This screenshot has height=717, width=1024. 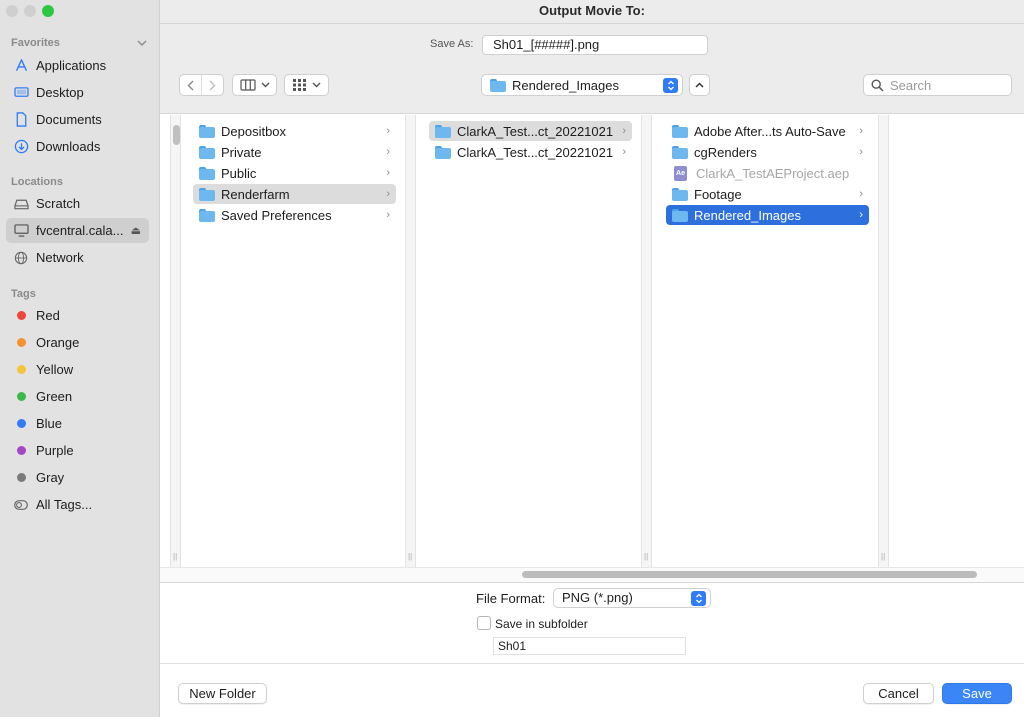 What do you see at coordinates (69, 119) in the screenshot?
I see `sidebar-item-label: Documents` at bounding box center [69, 119].